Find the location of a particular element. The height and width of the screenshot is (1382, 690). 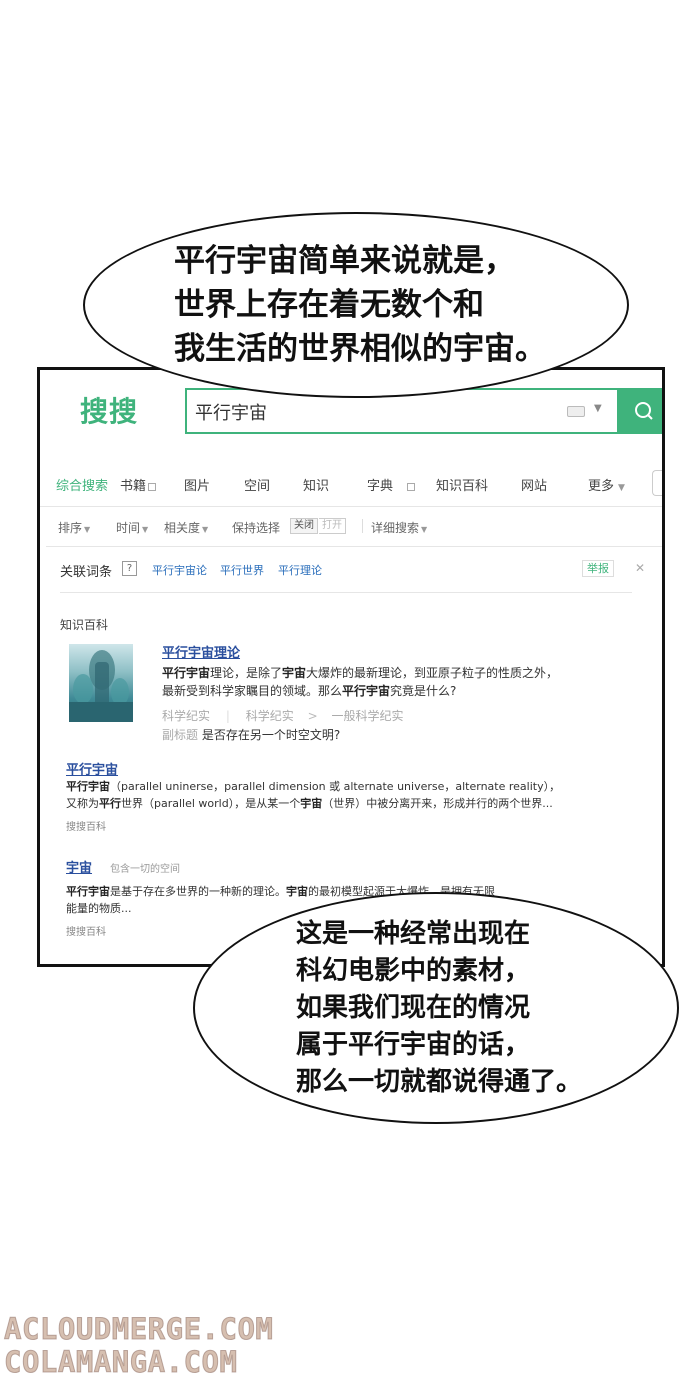

bubble-bottom-line: 那么一切就都说得通了。 is located at coordinates (438, 1081).